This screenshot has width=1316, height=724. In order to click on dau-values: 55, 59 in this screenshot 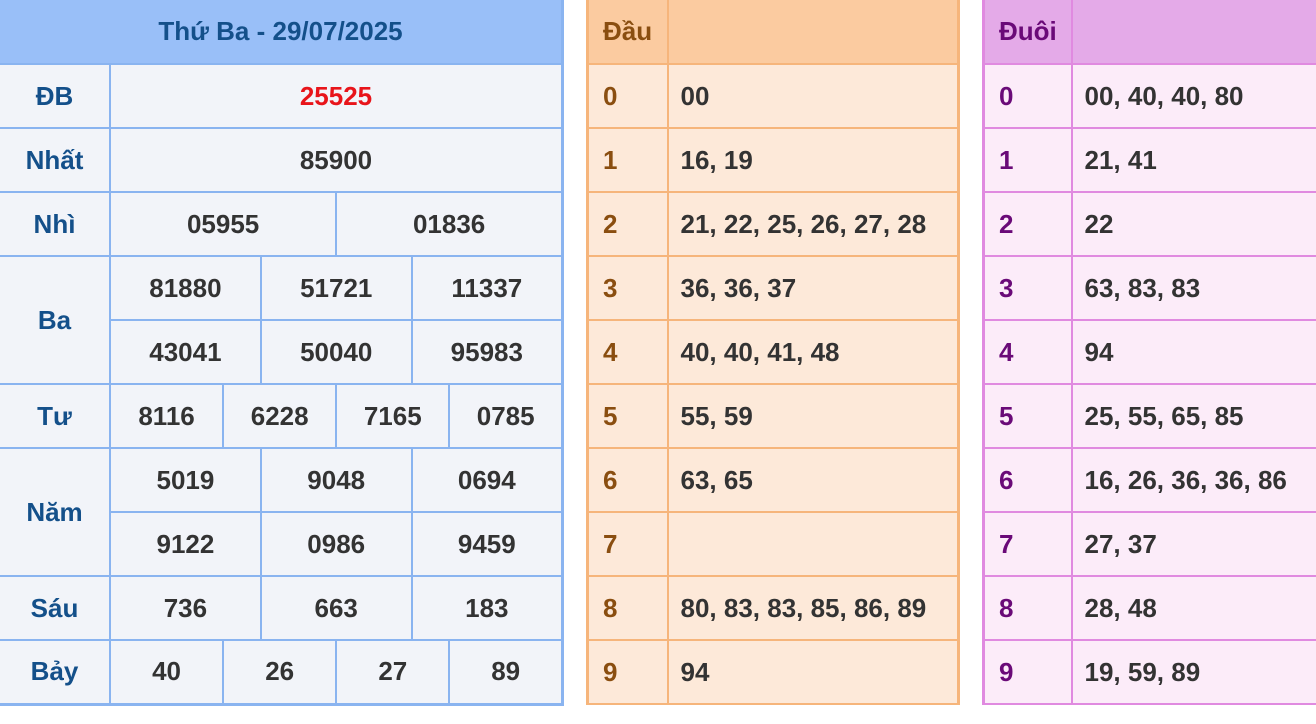, I will do `click(813, 416)`.